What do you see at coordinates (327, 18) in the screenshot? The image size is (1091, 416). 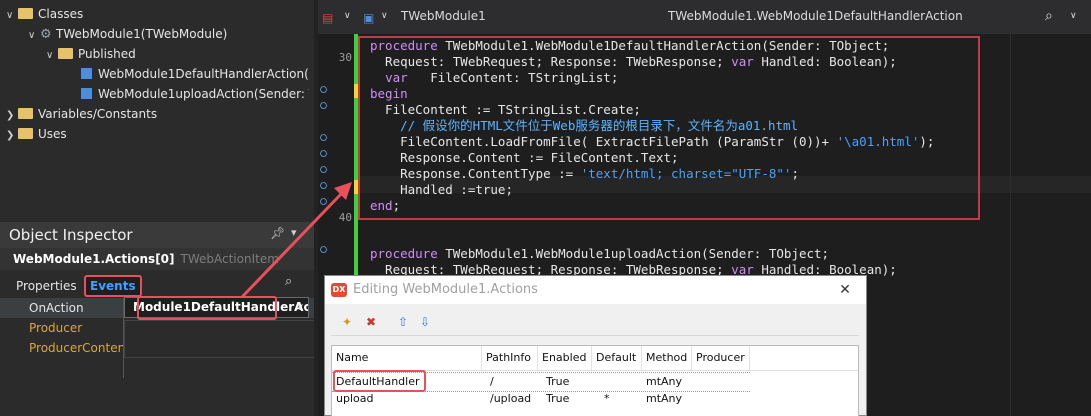 I see `code-icon: ▤` at bounding box center [327, 18].